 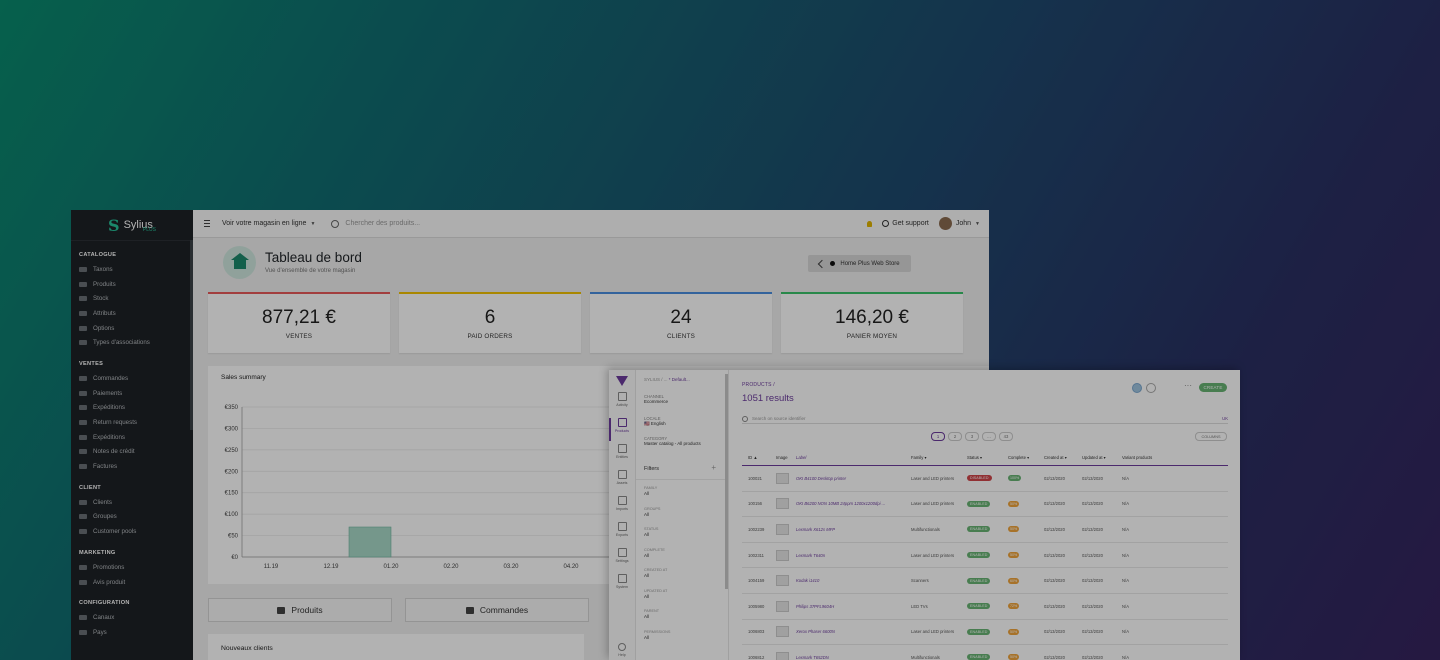 I want to click on akeneo-logo-icon, so click(x=622, y=381).